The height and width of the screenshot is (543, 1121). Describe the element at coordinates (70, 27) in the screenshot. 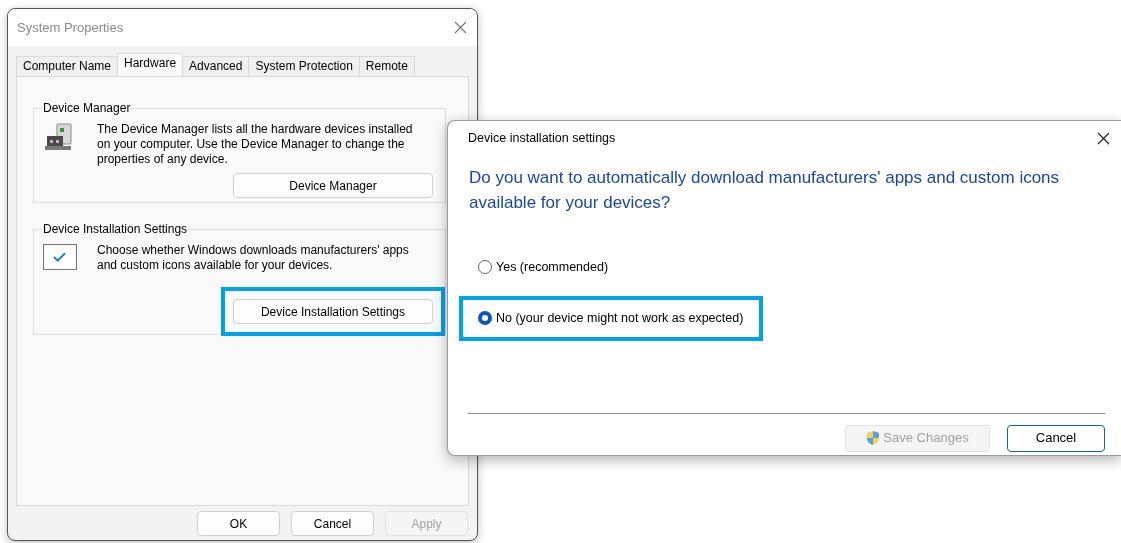

I see `window-title: System Properties` at that location.